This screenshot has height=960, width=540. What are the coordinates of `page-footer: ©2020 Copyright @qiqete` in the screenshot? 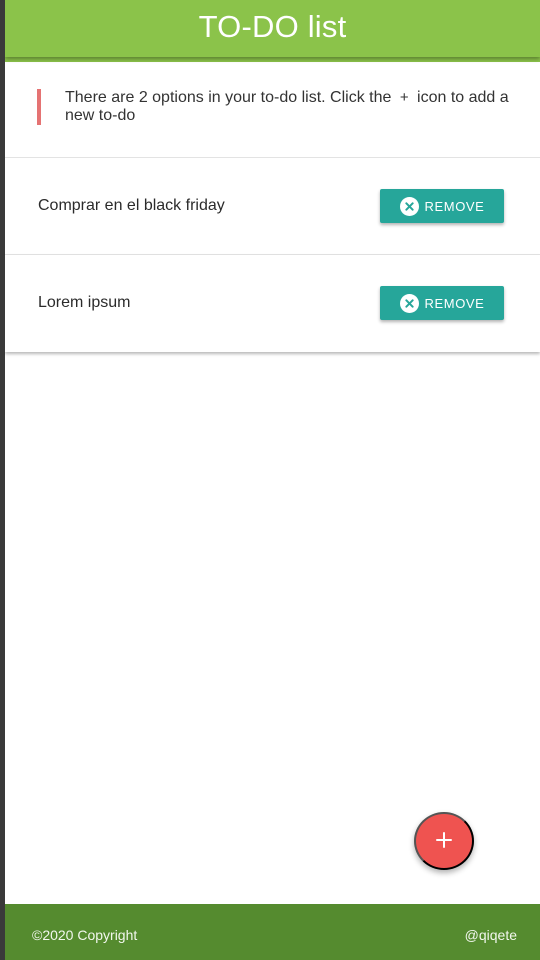 It's located at (272, 932).